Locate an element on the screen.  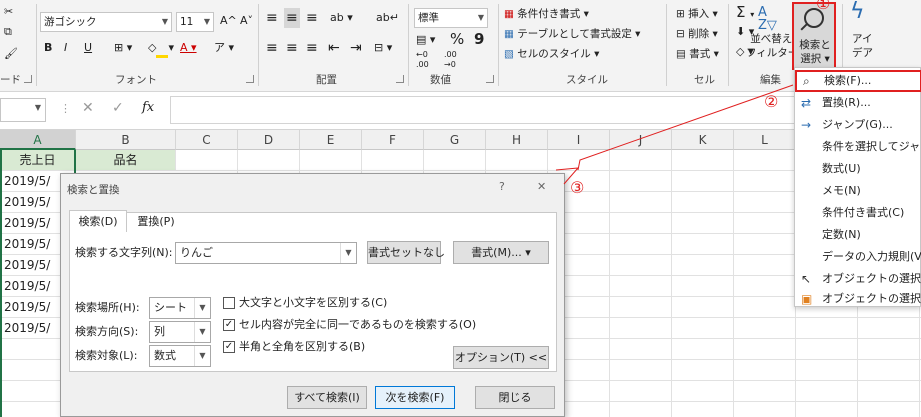
annotation-arrow is located at coordinates (674, 134).